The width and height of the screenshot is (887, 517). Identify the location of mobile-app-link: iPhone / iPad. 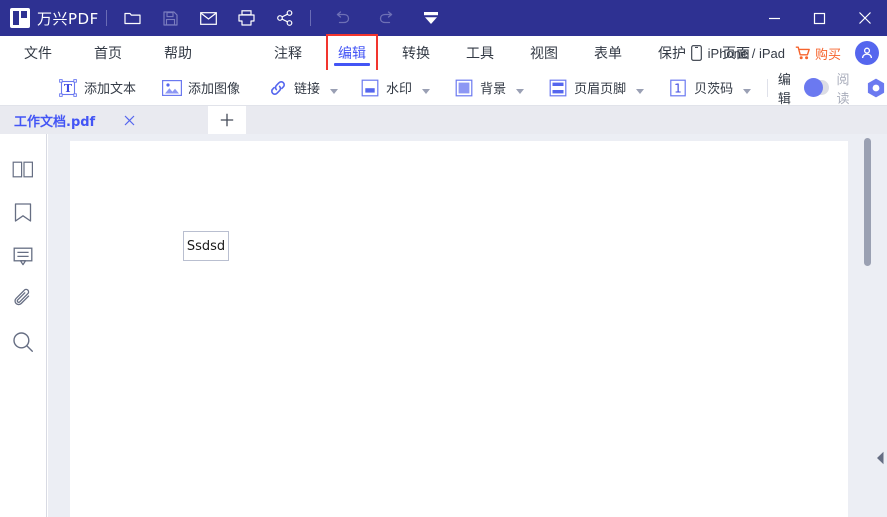
(737, 53).